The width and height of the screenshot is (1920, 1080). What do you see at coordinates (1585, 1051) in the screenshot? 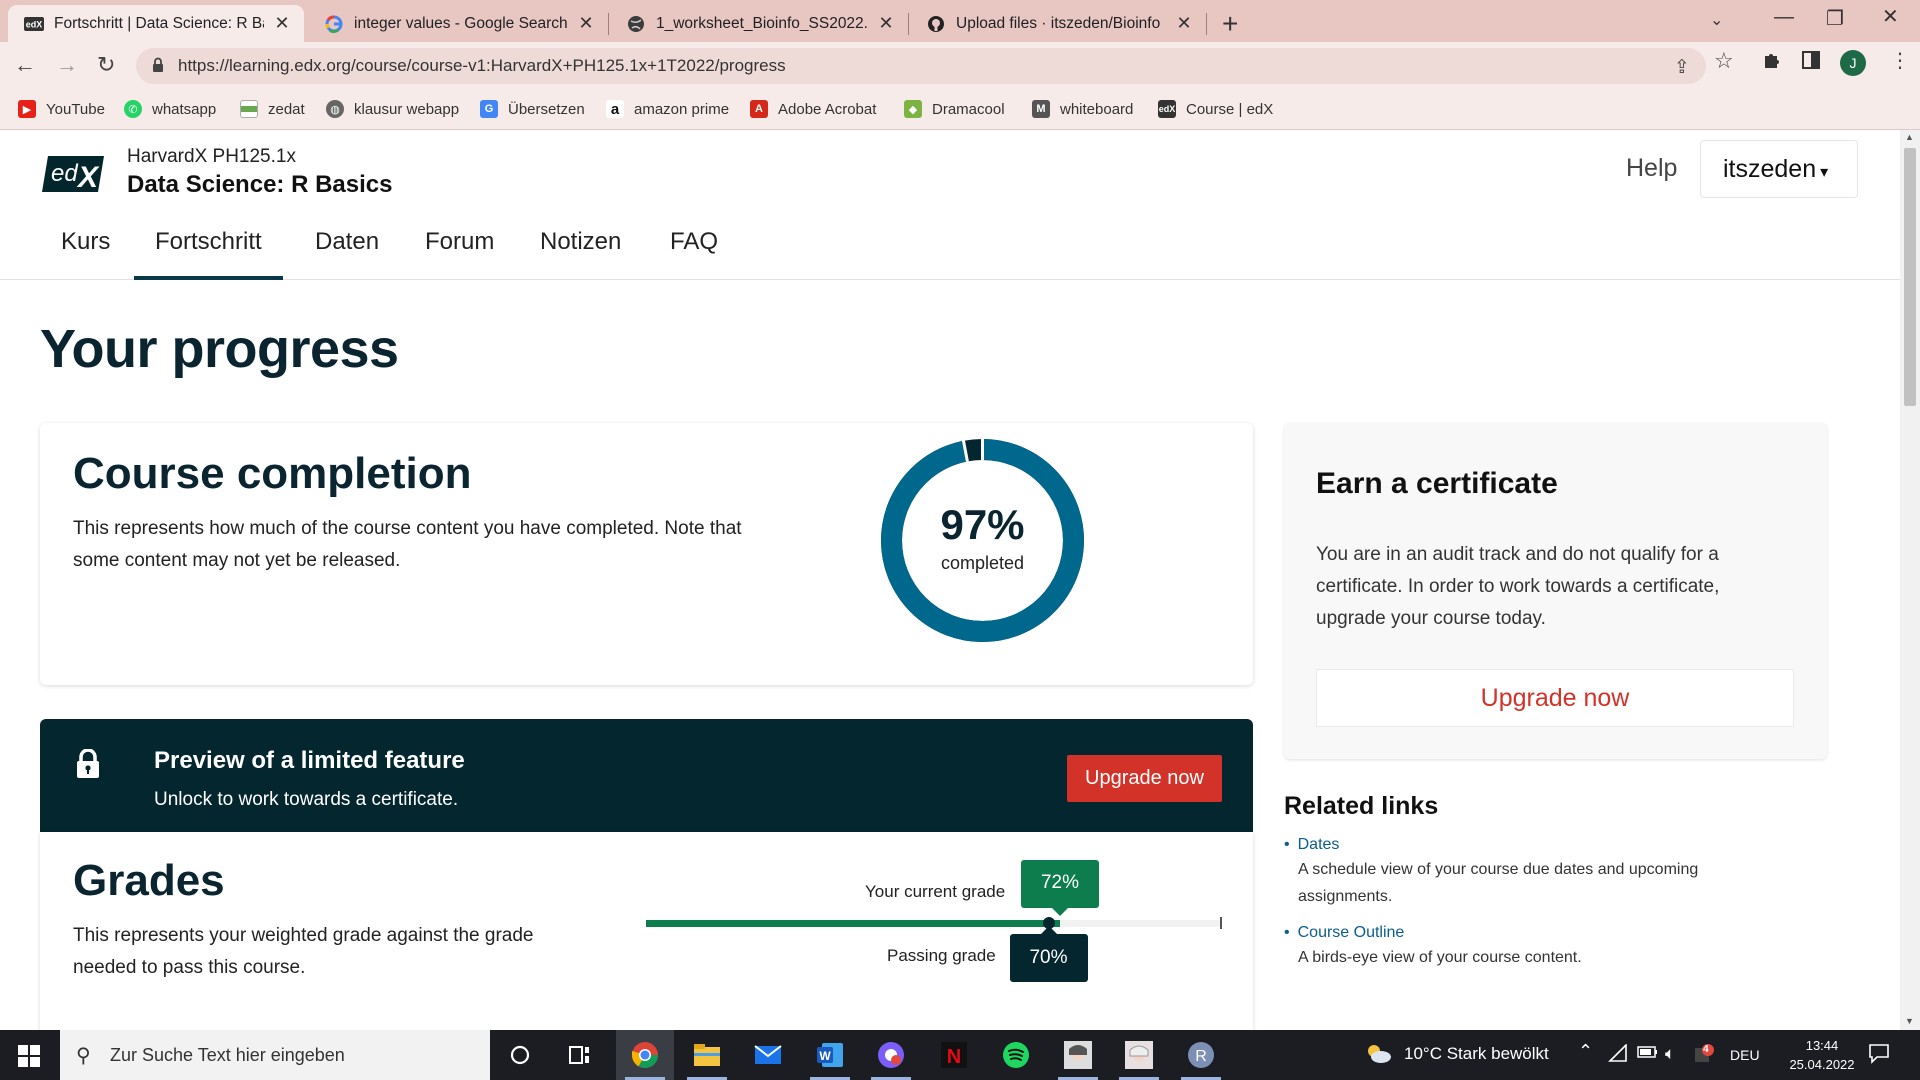
I see `show-hidden-icons-chevron-icon: ⌃` at bounding box center [1585, 1051].